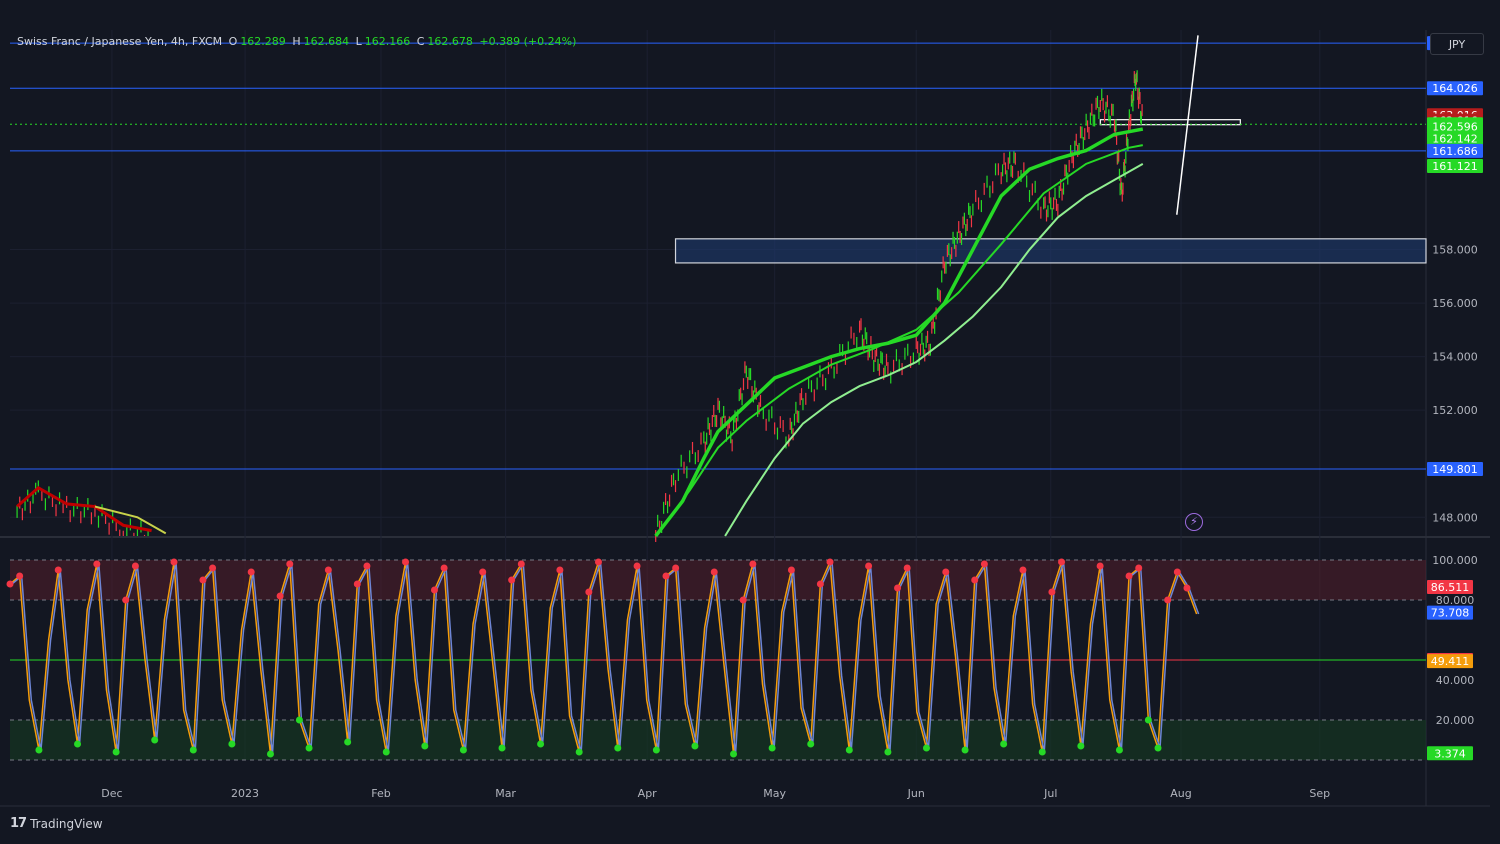 Image resolution: width=1500 pixels, height=844 pixels. Describe the element at coordinates (1050, 251) in the screenshot. I see `demand-zone` at that location.